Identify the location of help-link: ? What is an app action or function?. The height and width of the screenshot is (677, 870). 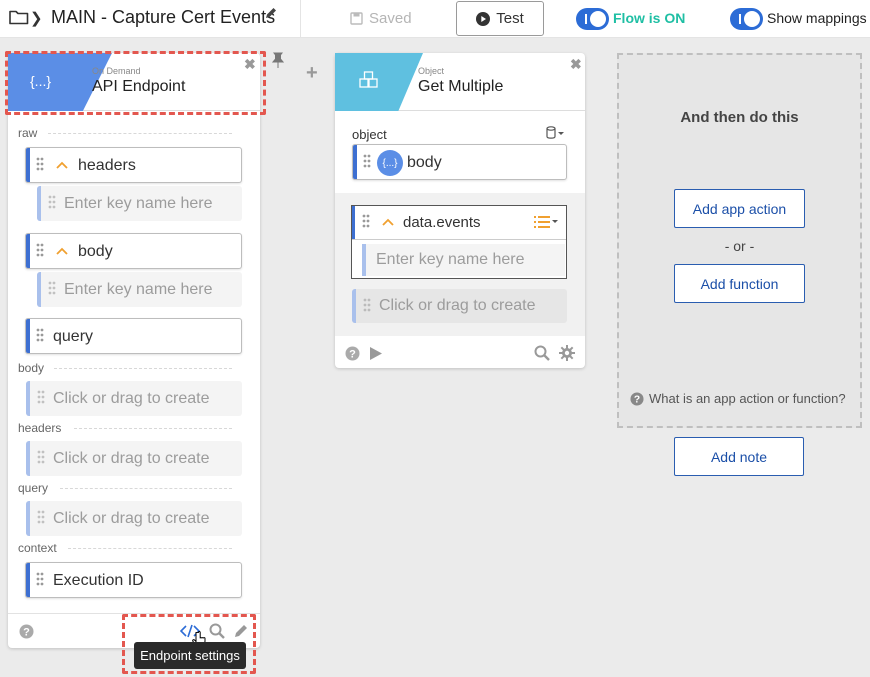
(738, 398).